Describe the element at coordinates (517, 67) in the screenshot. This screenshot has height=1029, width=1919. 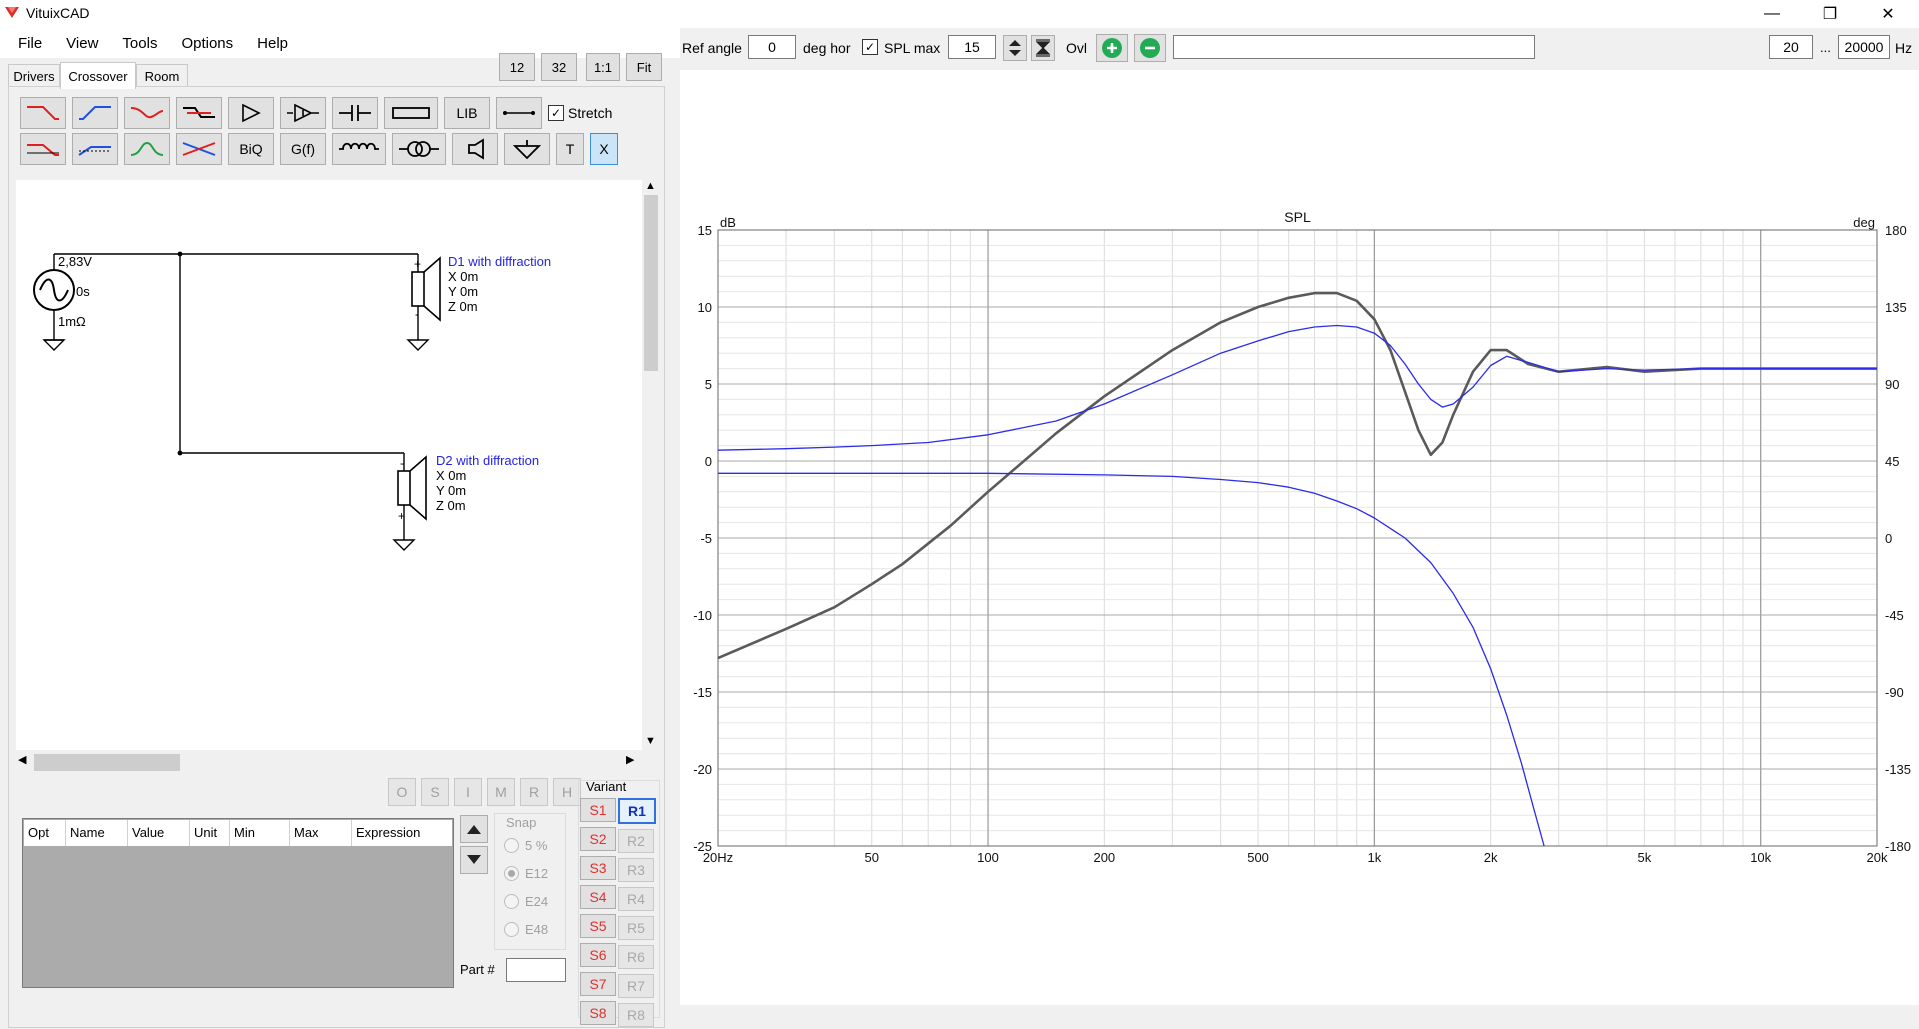
I see `zoom-12-button: 12` at that location.